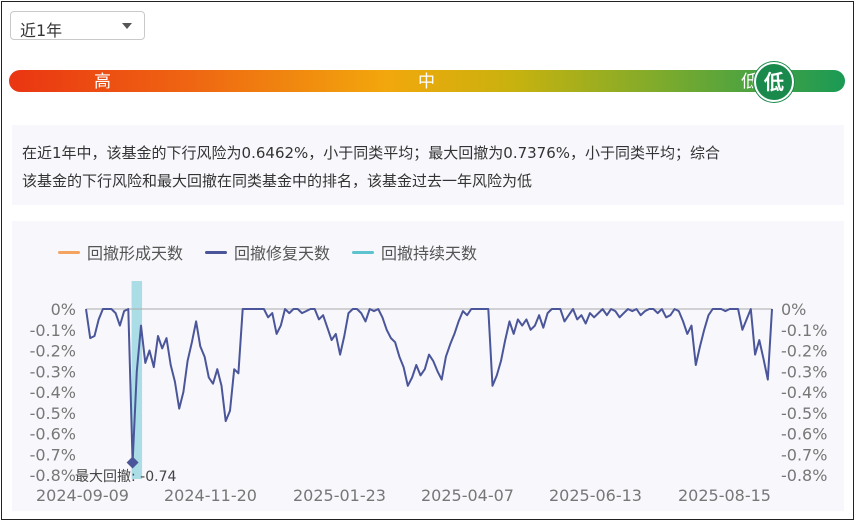  What do you see at coordinates (210, 495) in the screenshot?
I see `x-tick-label: 2024-11-20` at bounding box center [210, 495].